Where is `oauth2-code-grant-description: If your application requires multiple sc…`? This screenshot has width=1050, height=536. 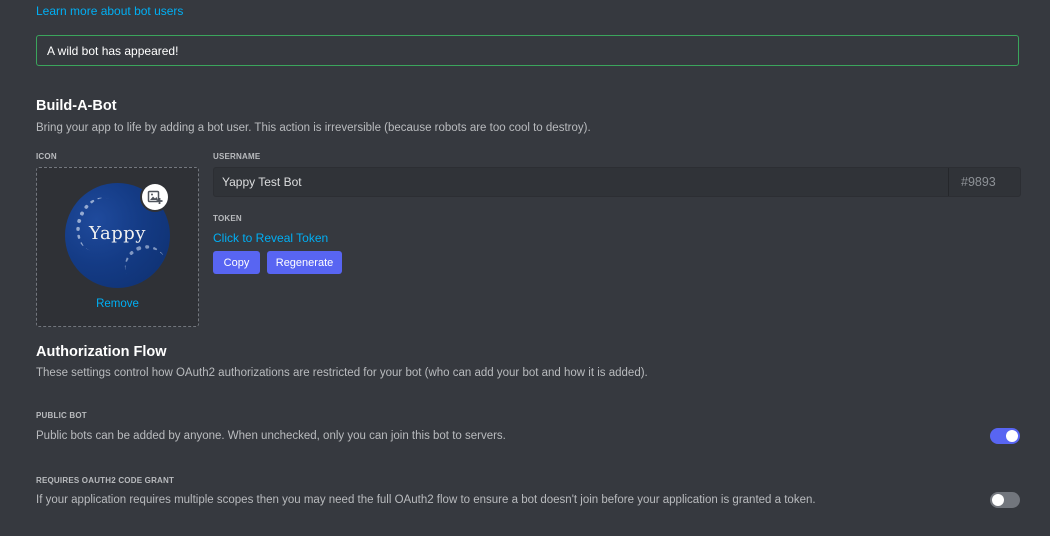 oauth2-code-grant-description: If your application requires multiple sc… is located at coordinates (426, 500).